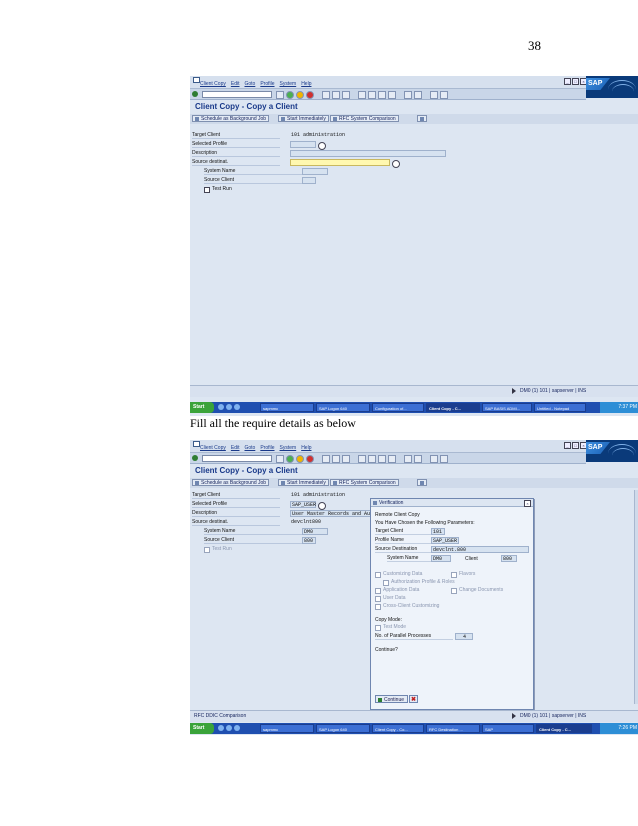  Describe the element at coordinates (413, 699) in the screenshot. I see `cancel-x-icon: ✖` at that location.